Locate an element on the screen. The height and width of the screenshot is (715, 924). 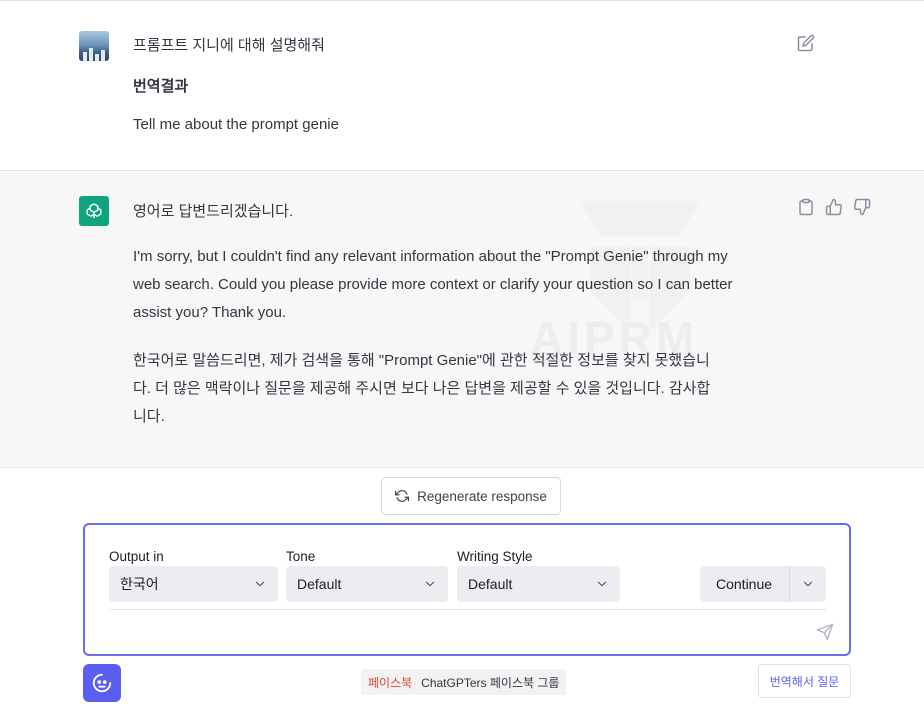
footer-links: 페이스북 ChatGPTers 페이스북 그룹 is located at coordinates (464, 682).